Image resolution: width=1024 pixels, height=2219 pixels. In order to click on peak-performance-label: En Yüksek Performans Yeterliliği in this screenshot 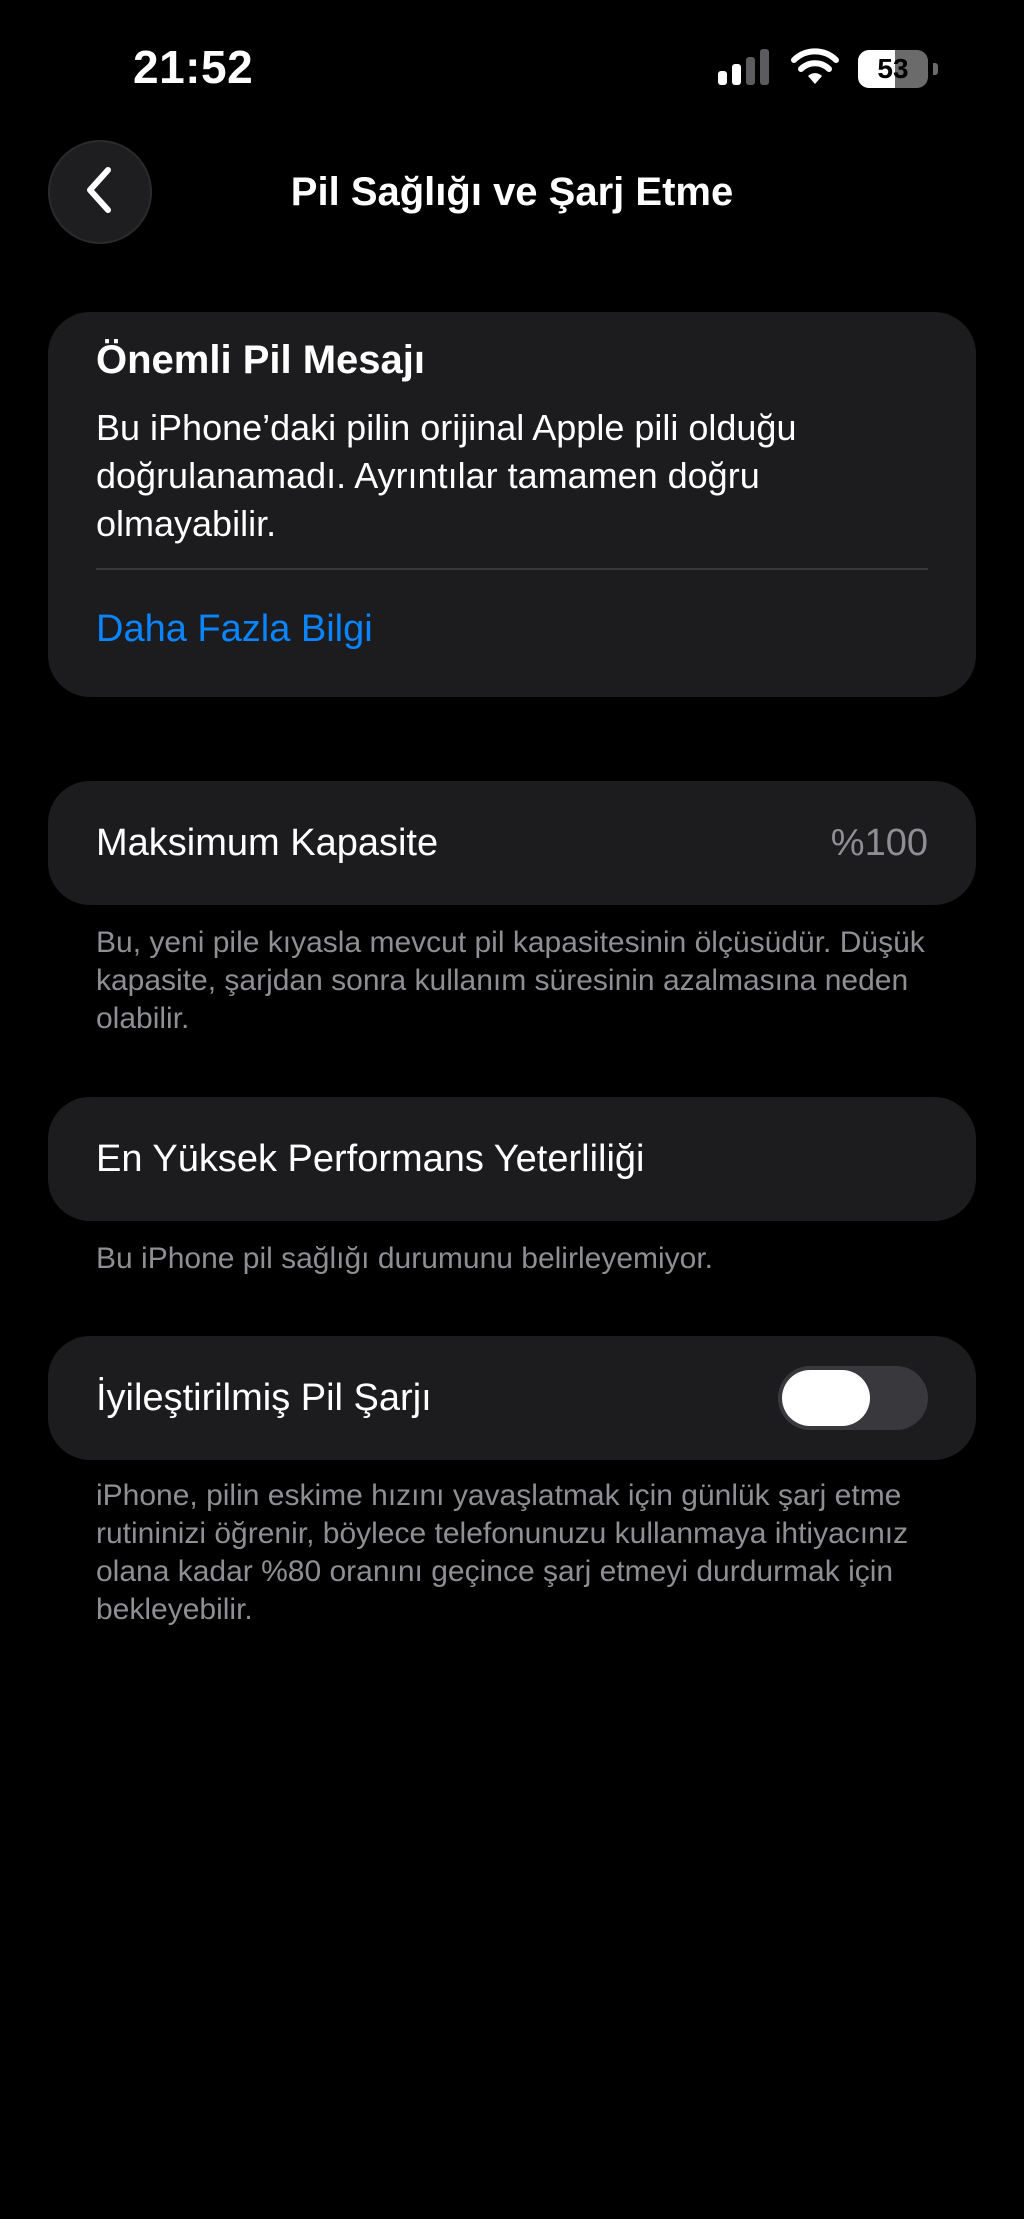, I will do `click(370, 1159)`.